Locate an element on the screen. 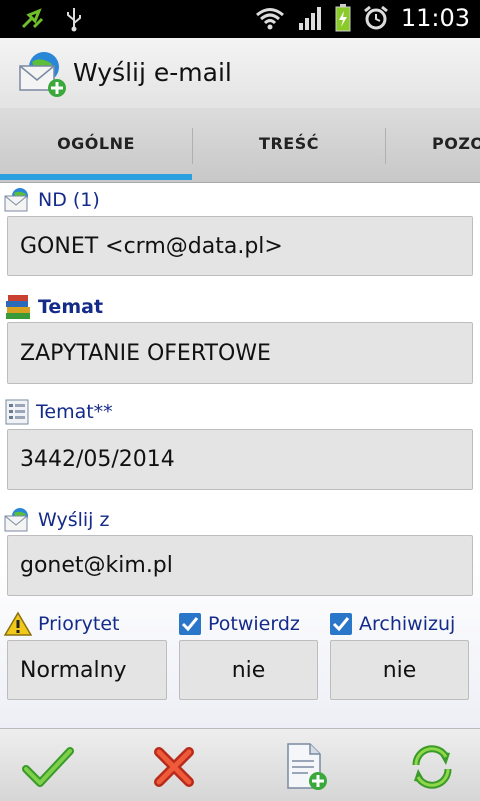 The image size is (480, 801). wifi-icon is located at coordinates (269, 19).